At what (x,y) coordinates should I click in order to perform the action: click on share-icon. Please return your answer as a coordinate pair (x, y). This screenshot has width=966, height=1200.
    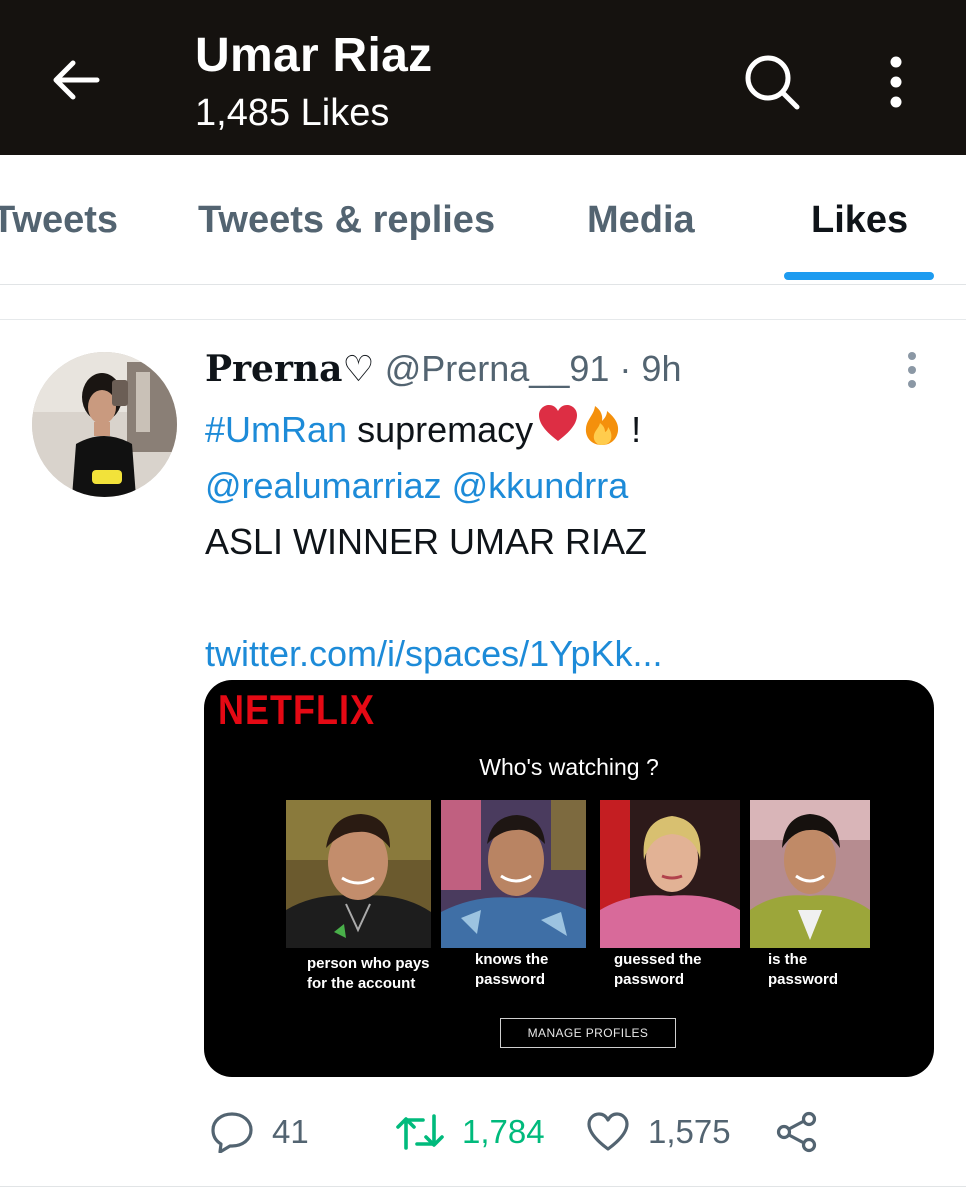
    Looking at the image, I should click on (796, 1132).